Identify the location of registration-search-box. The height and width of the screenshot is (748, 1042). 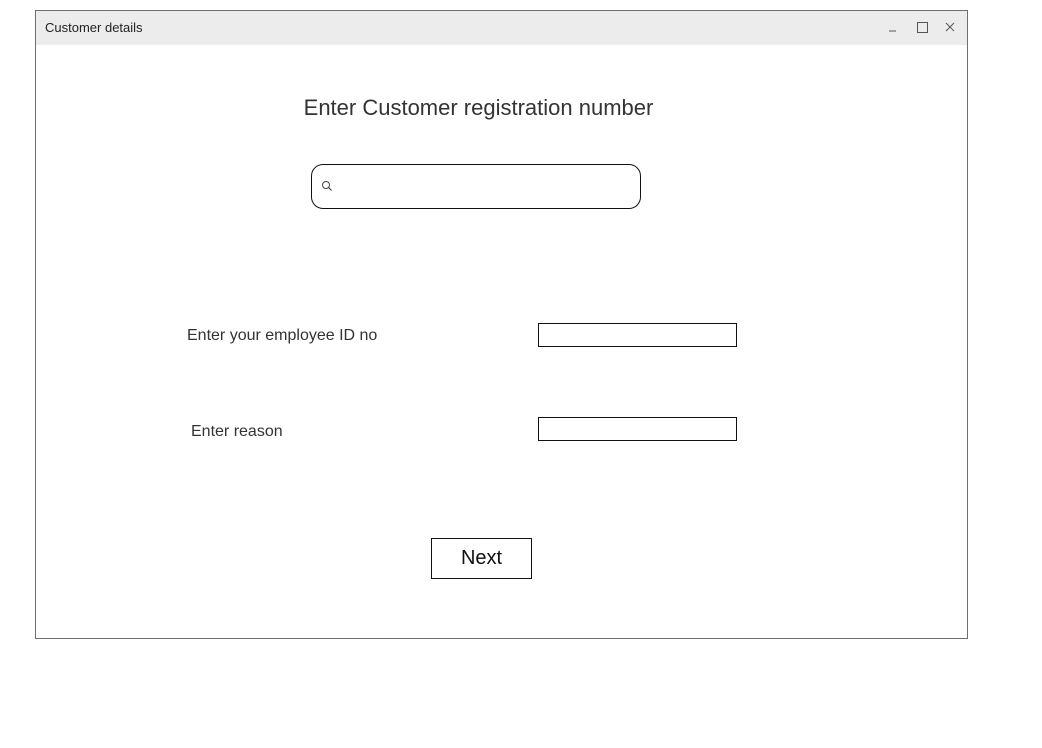
(476, 186).